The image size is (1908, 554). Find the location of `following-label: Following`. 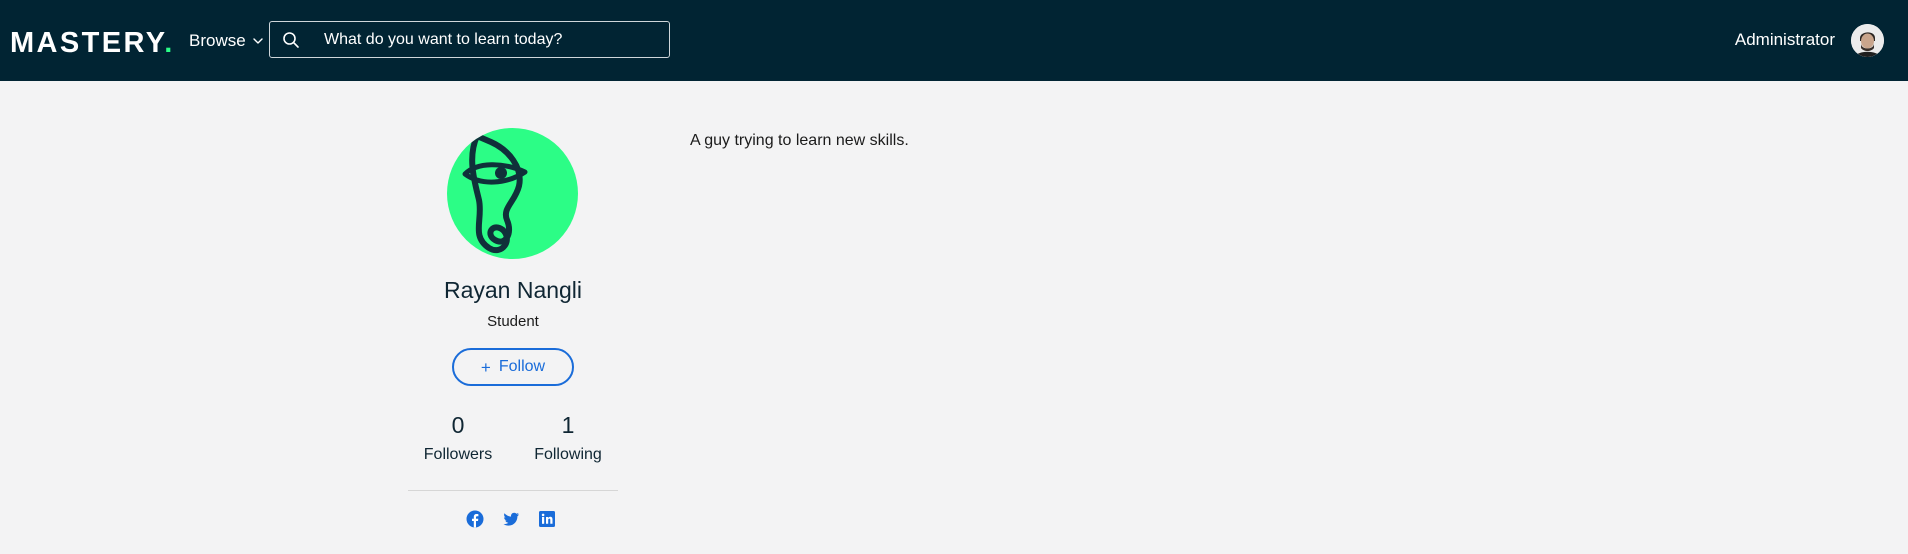

following-label: Following is located at coordinates (568, 454).